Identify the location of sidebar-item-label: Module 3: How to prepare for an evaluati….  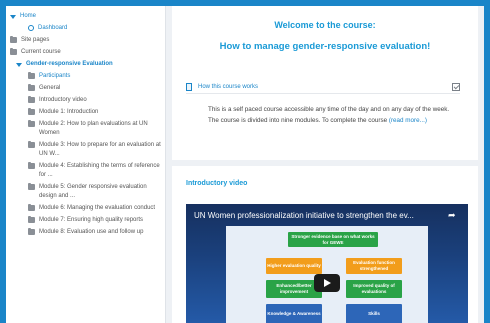
(100, 149).